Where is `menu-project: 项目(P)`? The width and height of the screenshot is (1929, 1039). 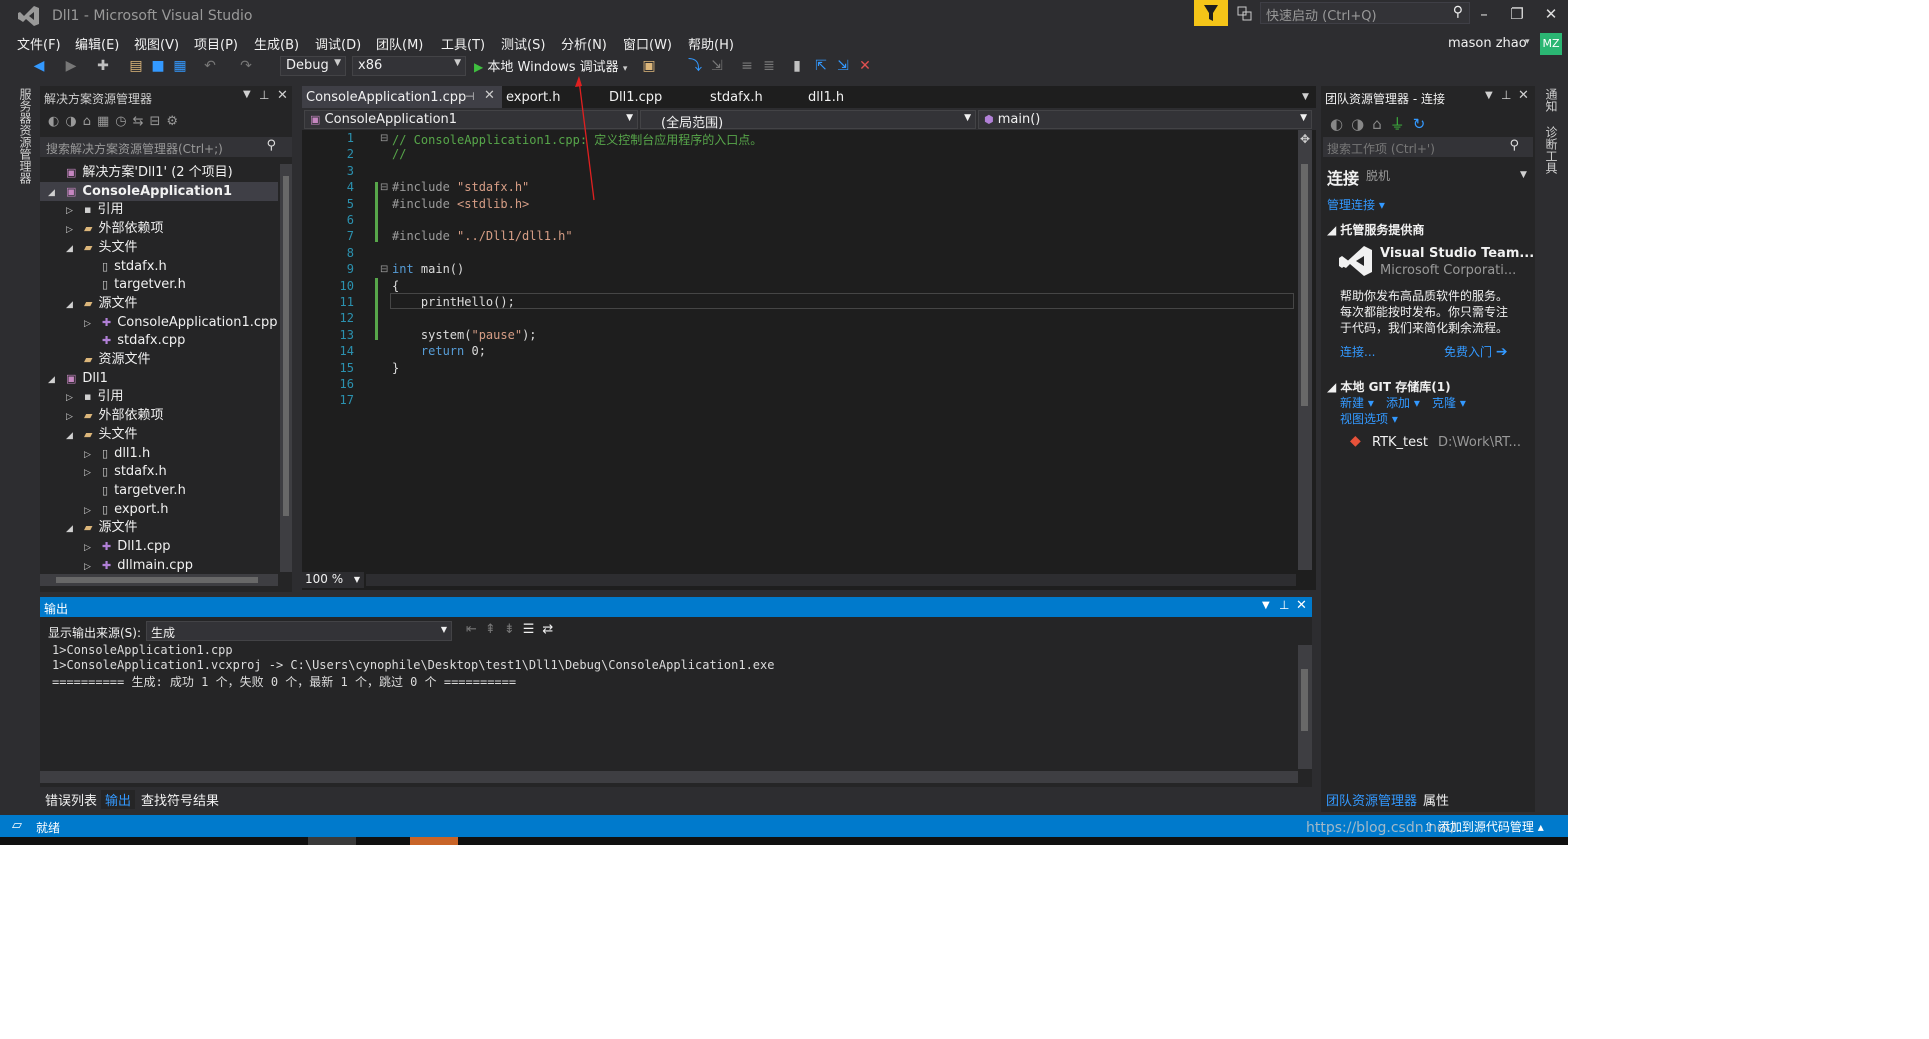
menu-project: 项目(P) is located at coordinates (216, 43).